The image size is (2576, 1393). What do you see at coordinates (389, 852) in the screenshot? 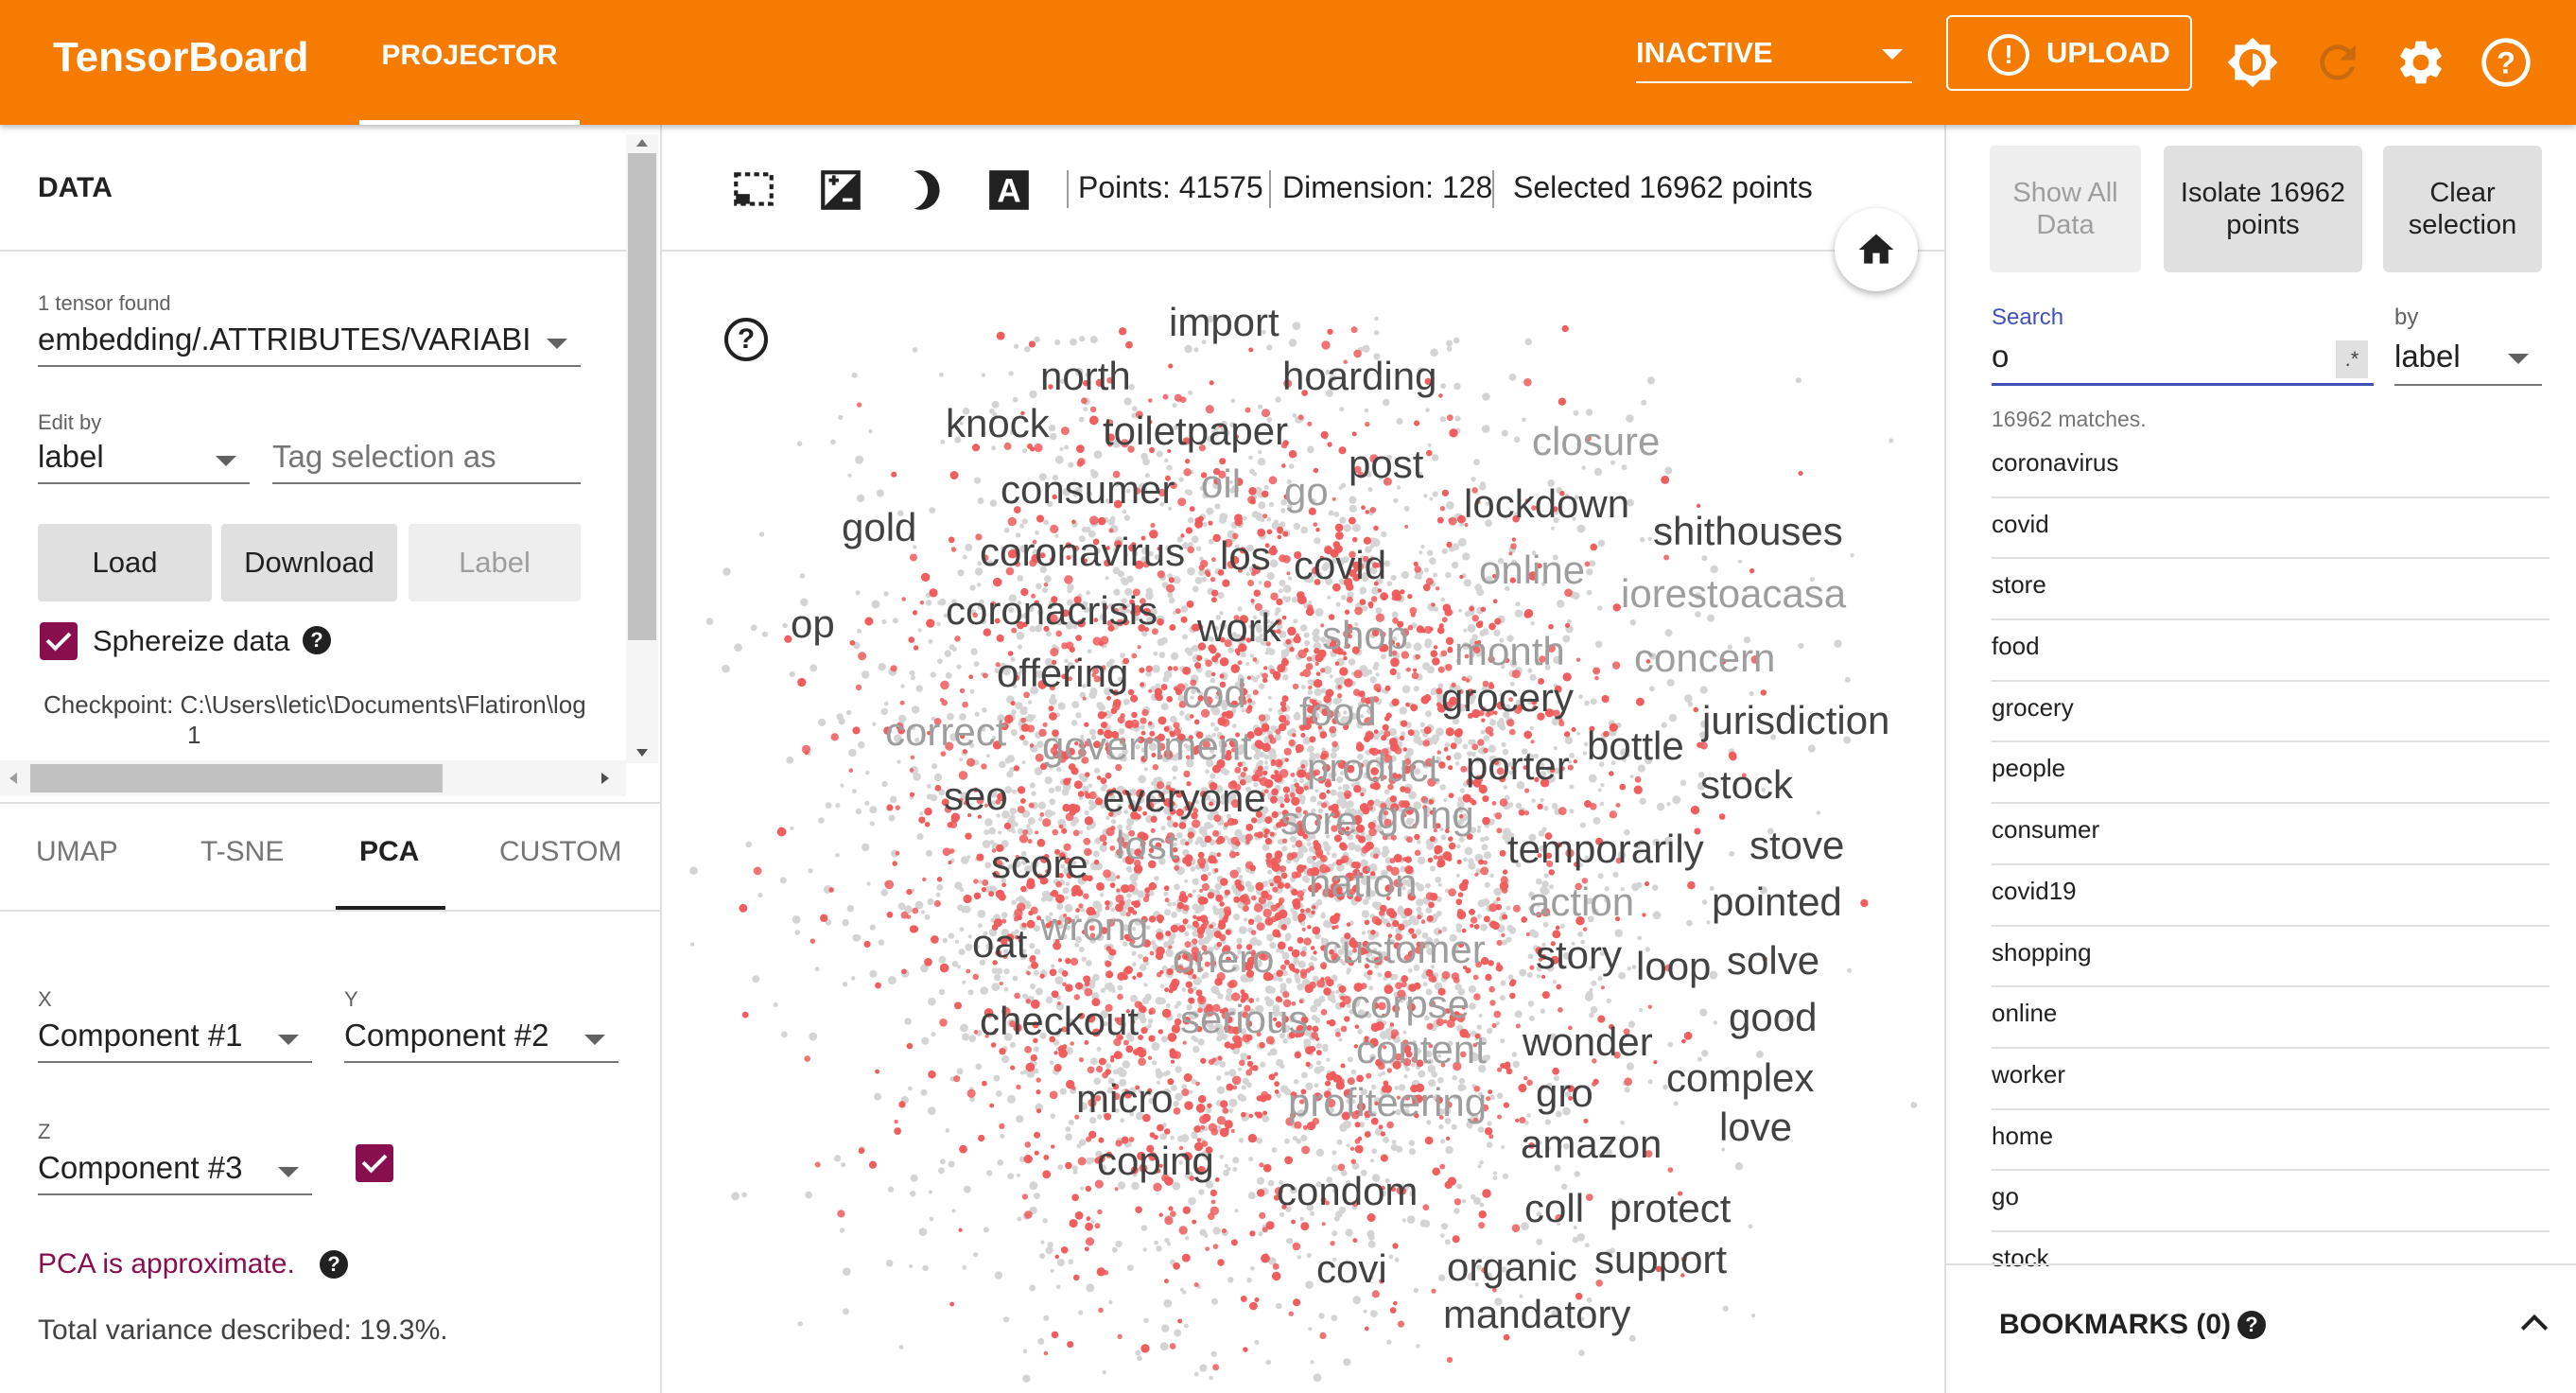
I see `tab-pca: PCA` at bounding box center [389, 852].